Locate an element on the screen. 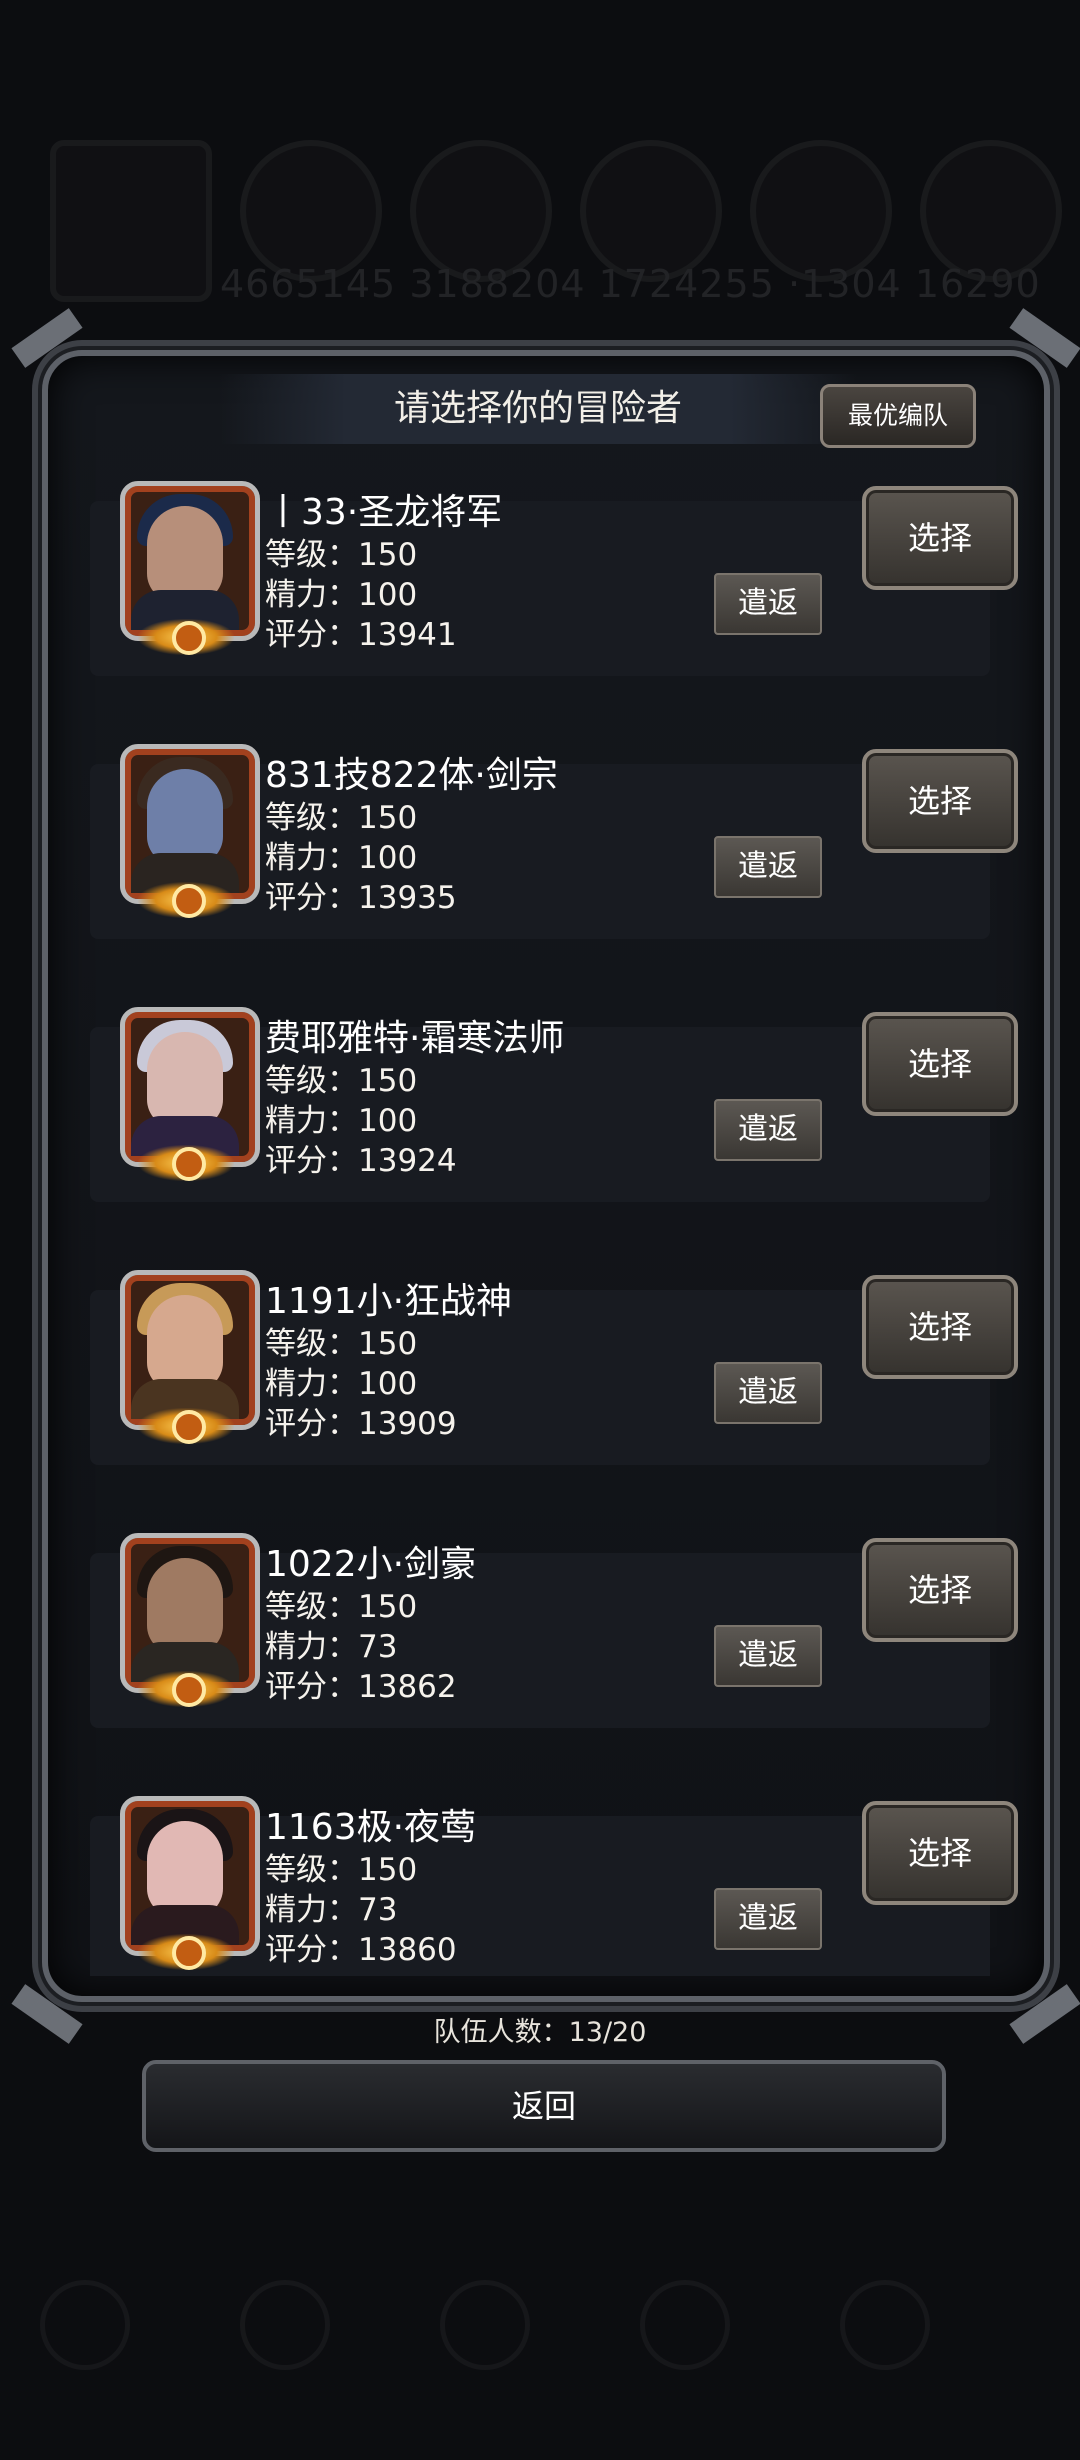 The height and width of the screenshot is (2460, 1080). adventurer-score: 评分：13862 is located at coordinates (361, 1687).